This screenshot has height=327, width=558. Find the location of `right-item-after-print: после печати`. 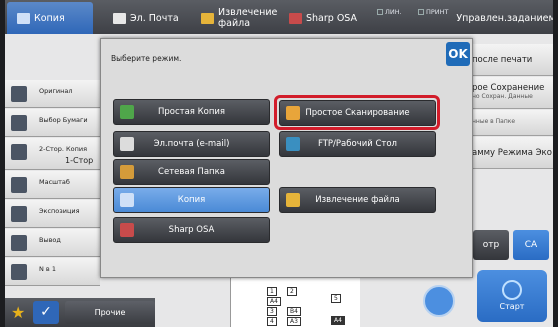

right-item-after-print: после печати is located at coordinates (506, 60).